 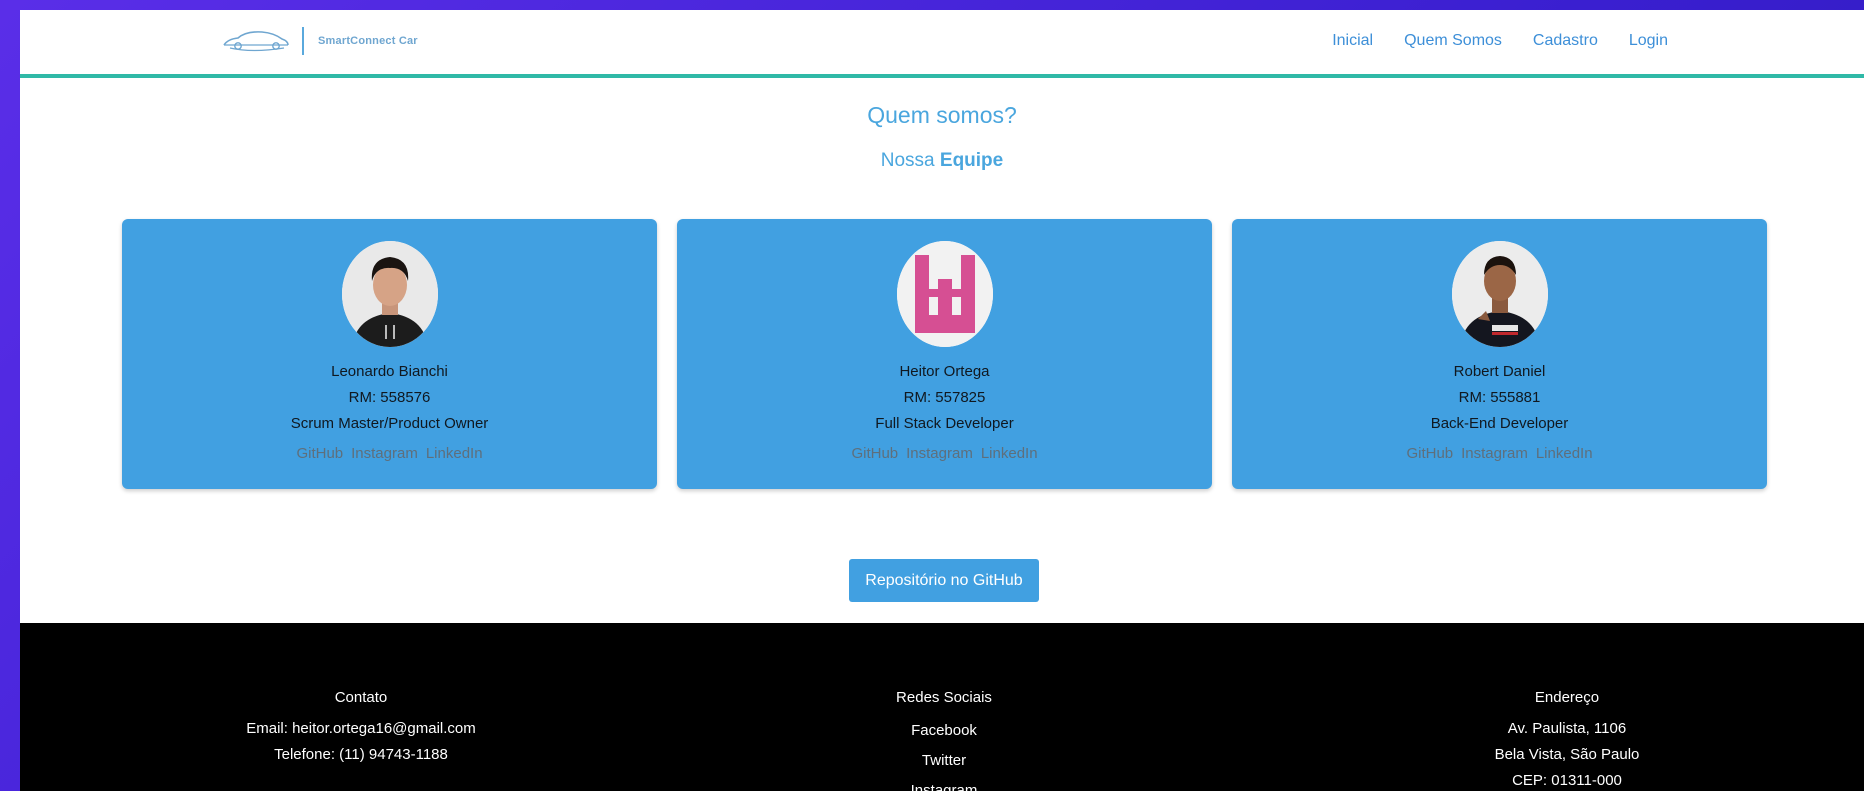 I want to click on footer-twitter-link: Twitter, so click(x=944, y=761).